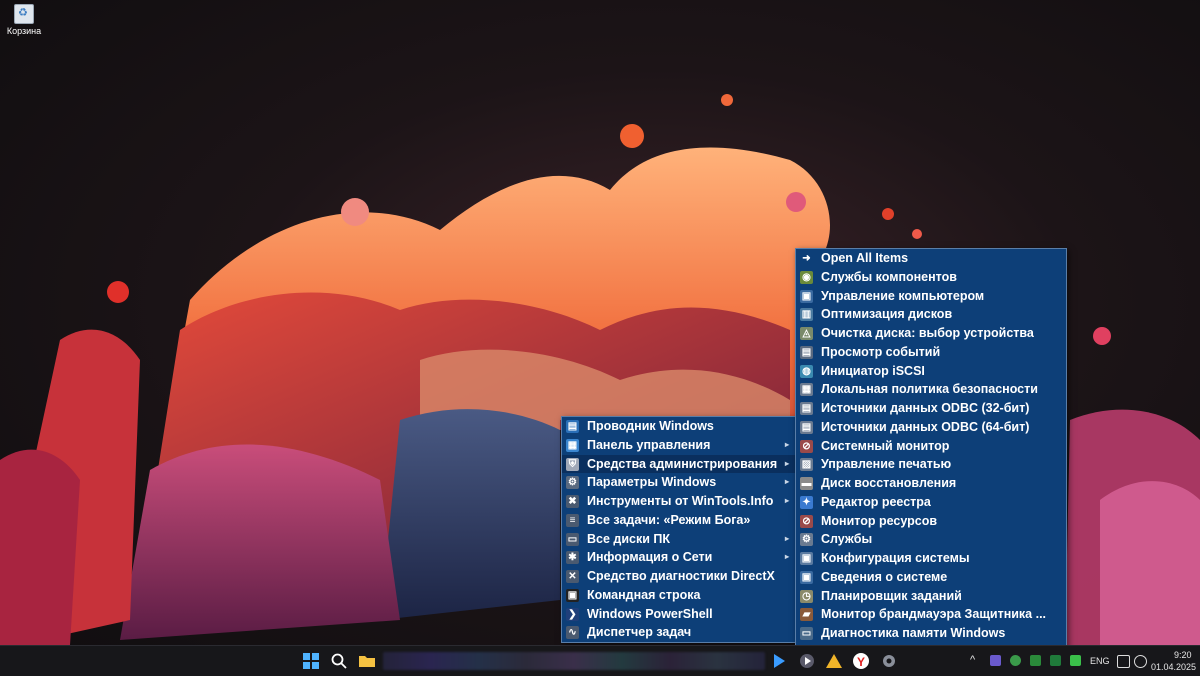 Image resolution: width=1200 pixels, height=676 pixels. Describe the element at coordinates (678, 426) in the screenshot. I see `main-menu-item: ▤ Проводник Windows` at that location.